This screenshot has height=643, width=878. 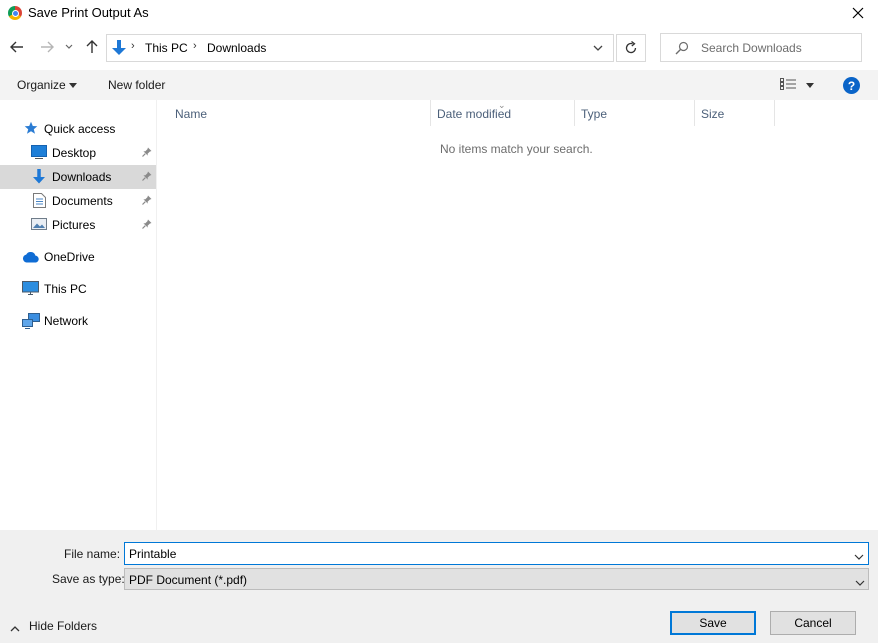 I want to click on title-bar: Save Print Output As, so click(x=439, y=13).